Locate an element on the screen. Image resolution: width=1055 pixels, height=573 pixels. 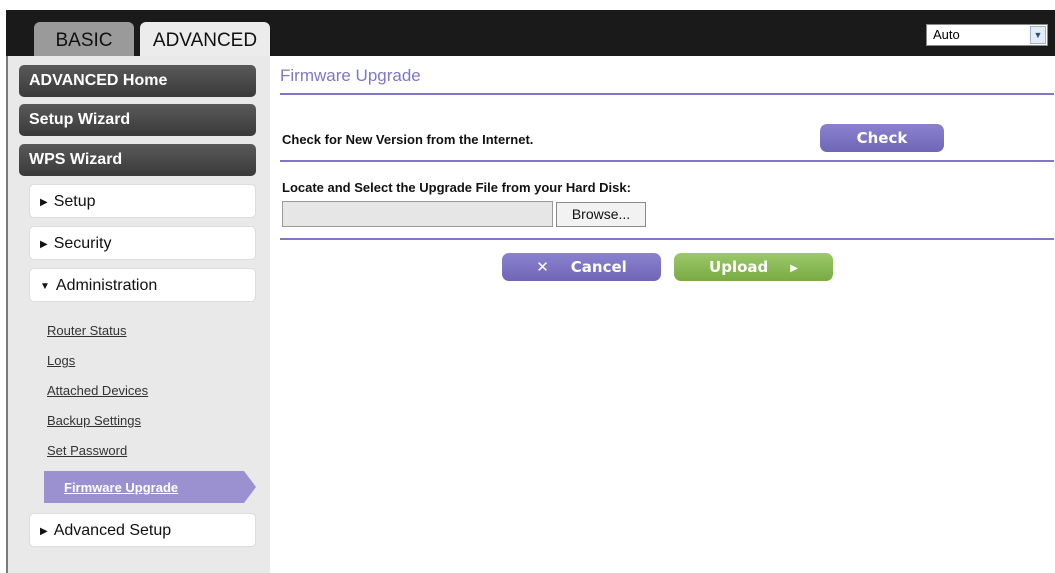
sidebar-item-label: Security is located at coordinates (82, 243).